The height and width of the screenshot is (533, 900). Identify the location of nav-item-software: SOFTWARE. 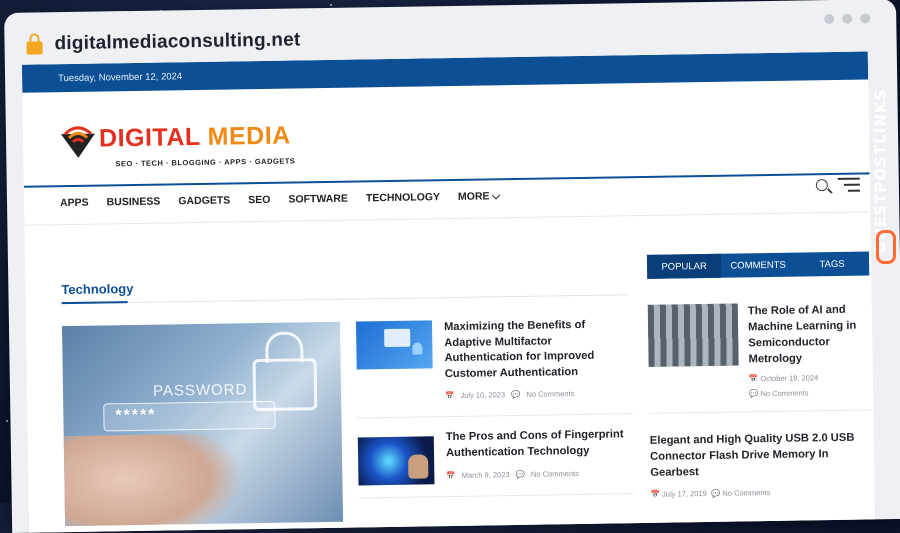
(318, 199).